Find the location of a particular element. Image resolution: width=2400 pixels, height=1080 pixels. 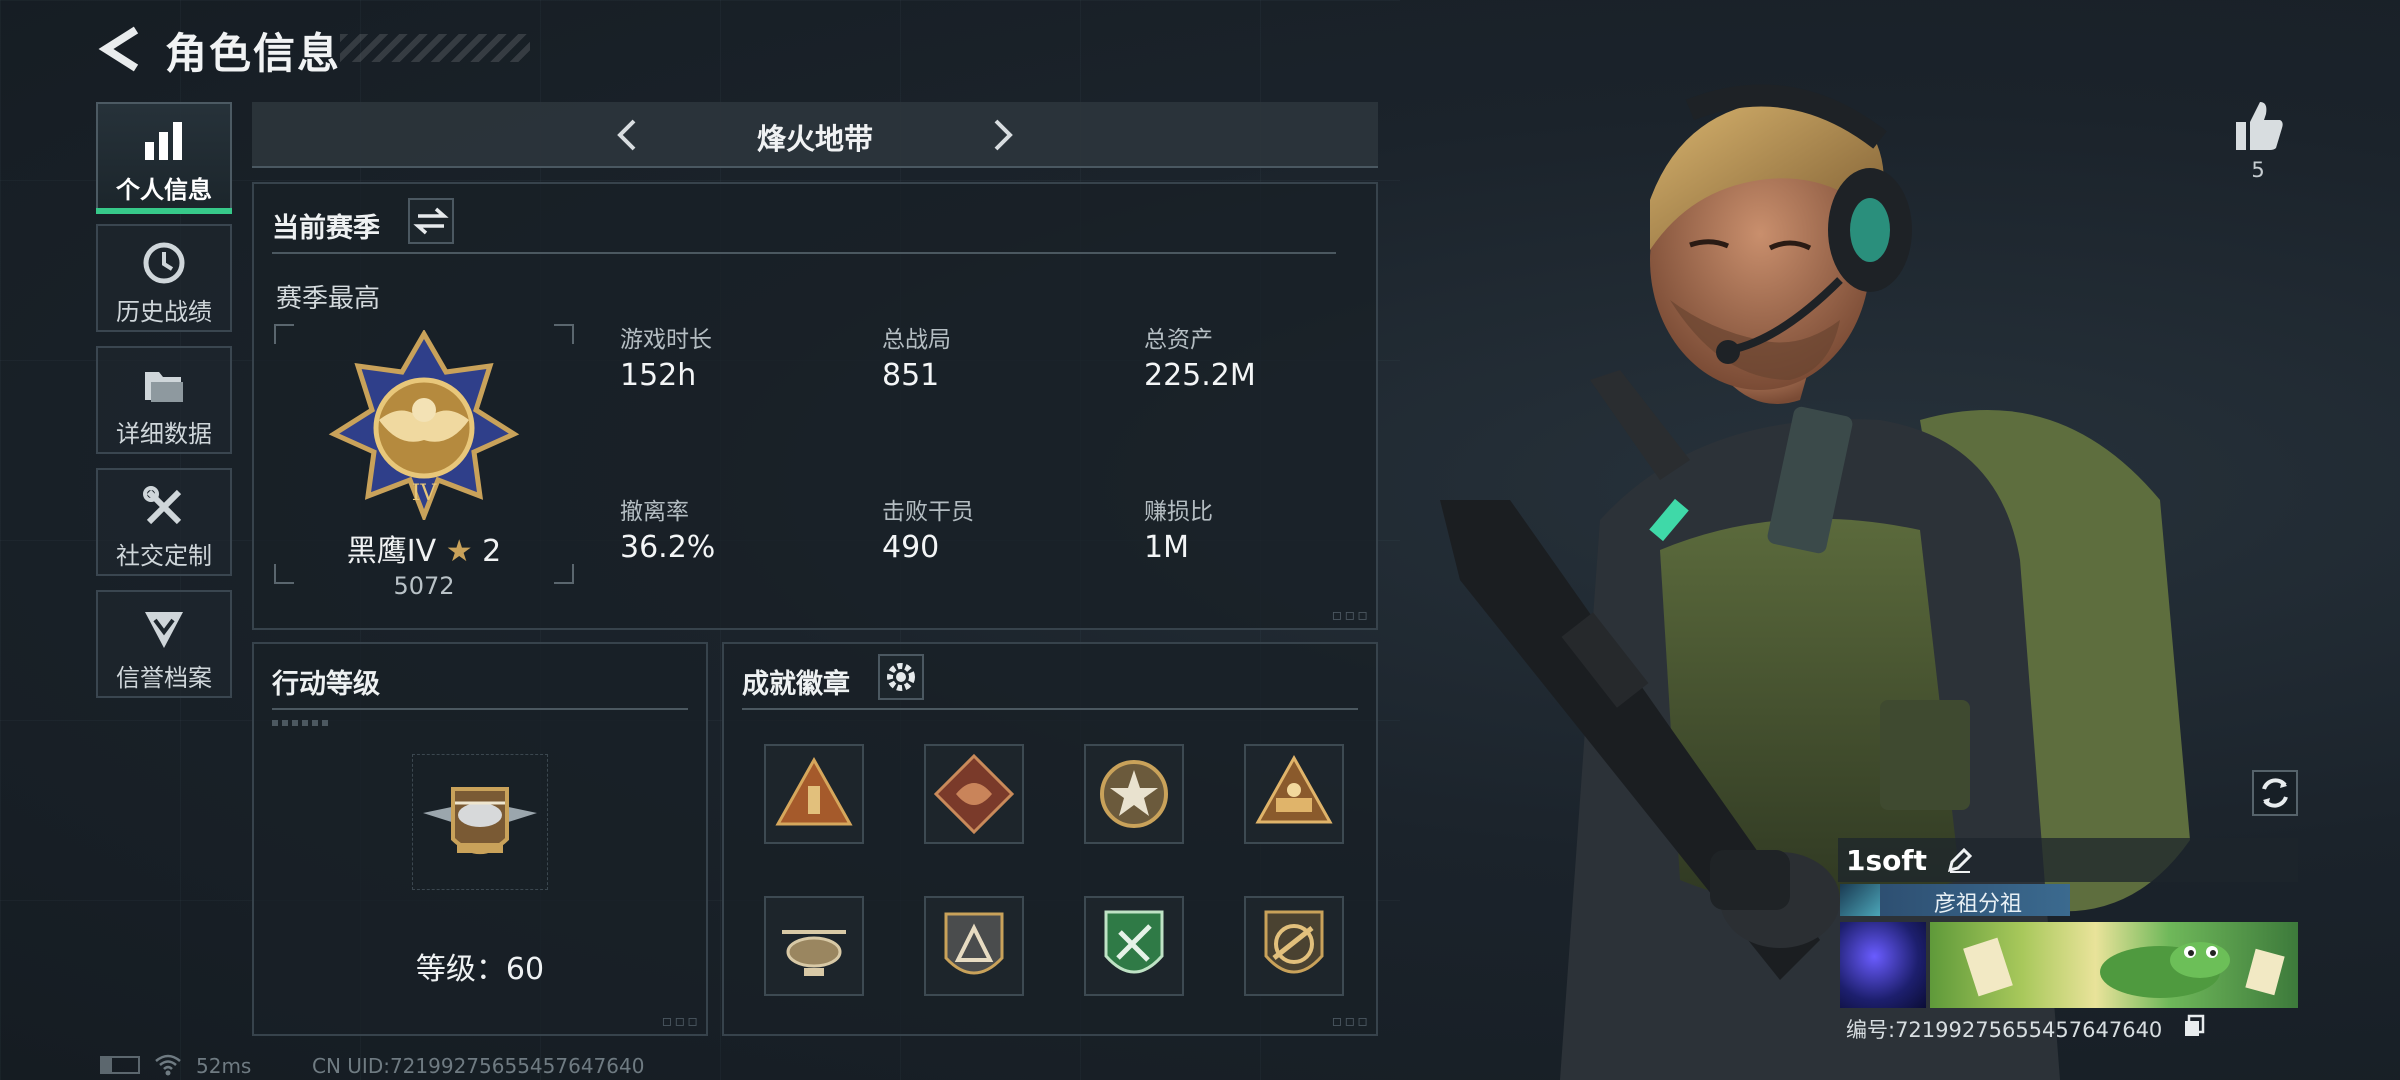

rank-name: 黑鹰IV is located at coordinates (391, 551).